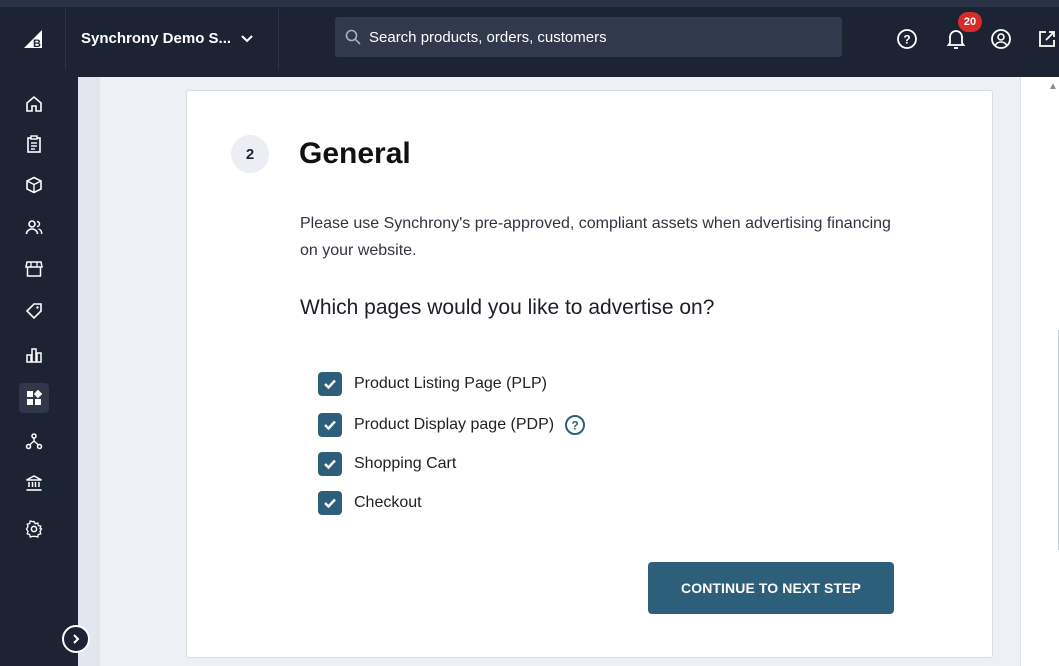  I want to click on section-title: General, so click(355, 153).